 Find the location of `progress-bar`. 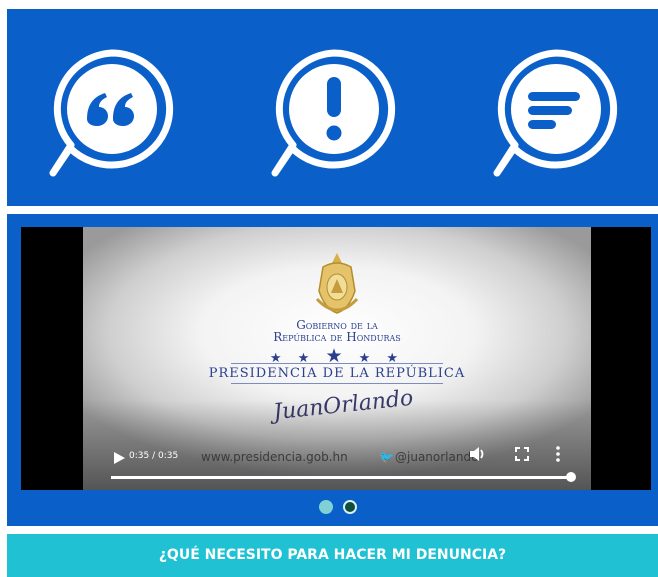

progress-bar is located at coordinates (341, 477).